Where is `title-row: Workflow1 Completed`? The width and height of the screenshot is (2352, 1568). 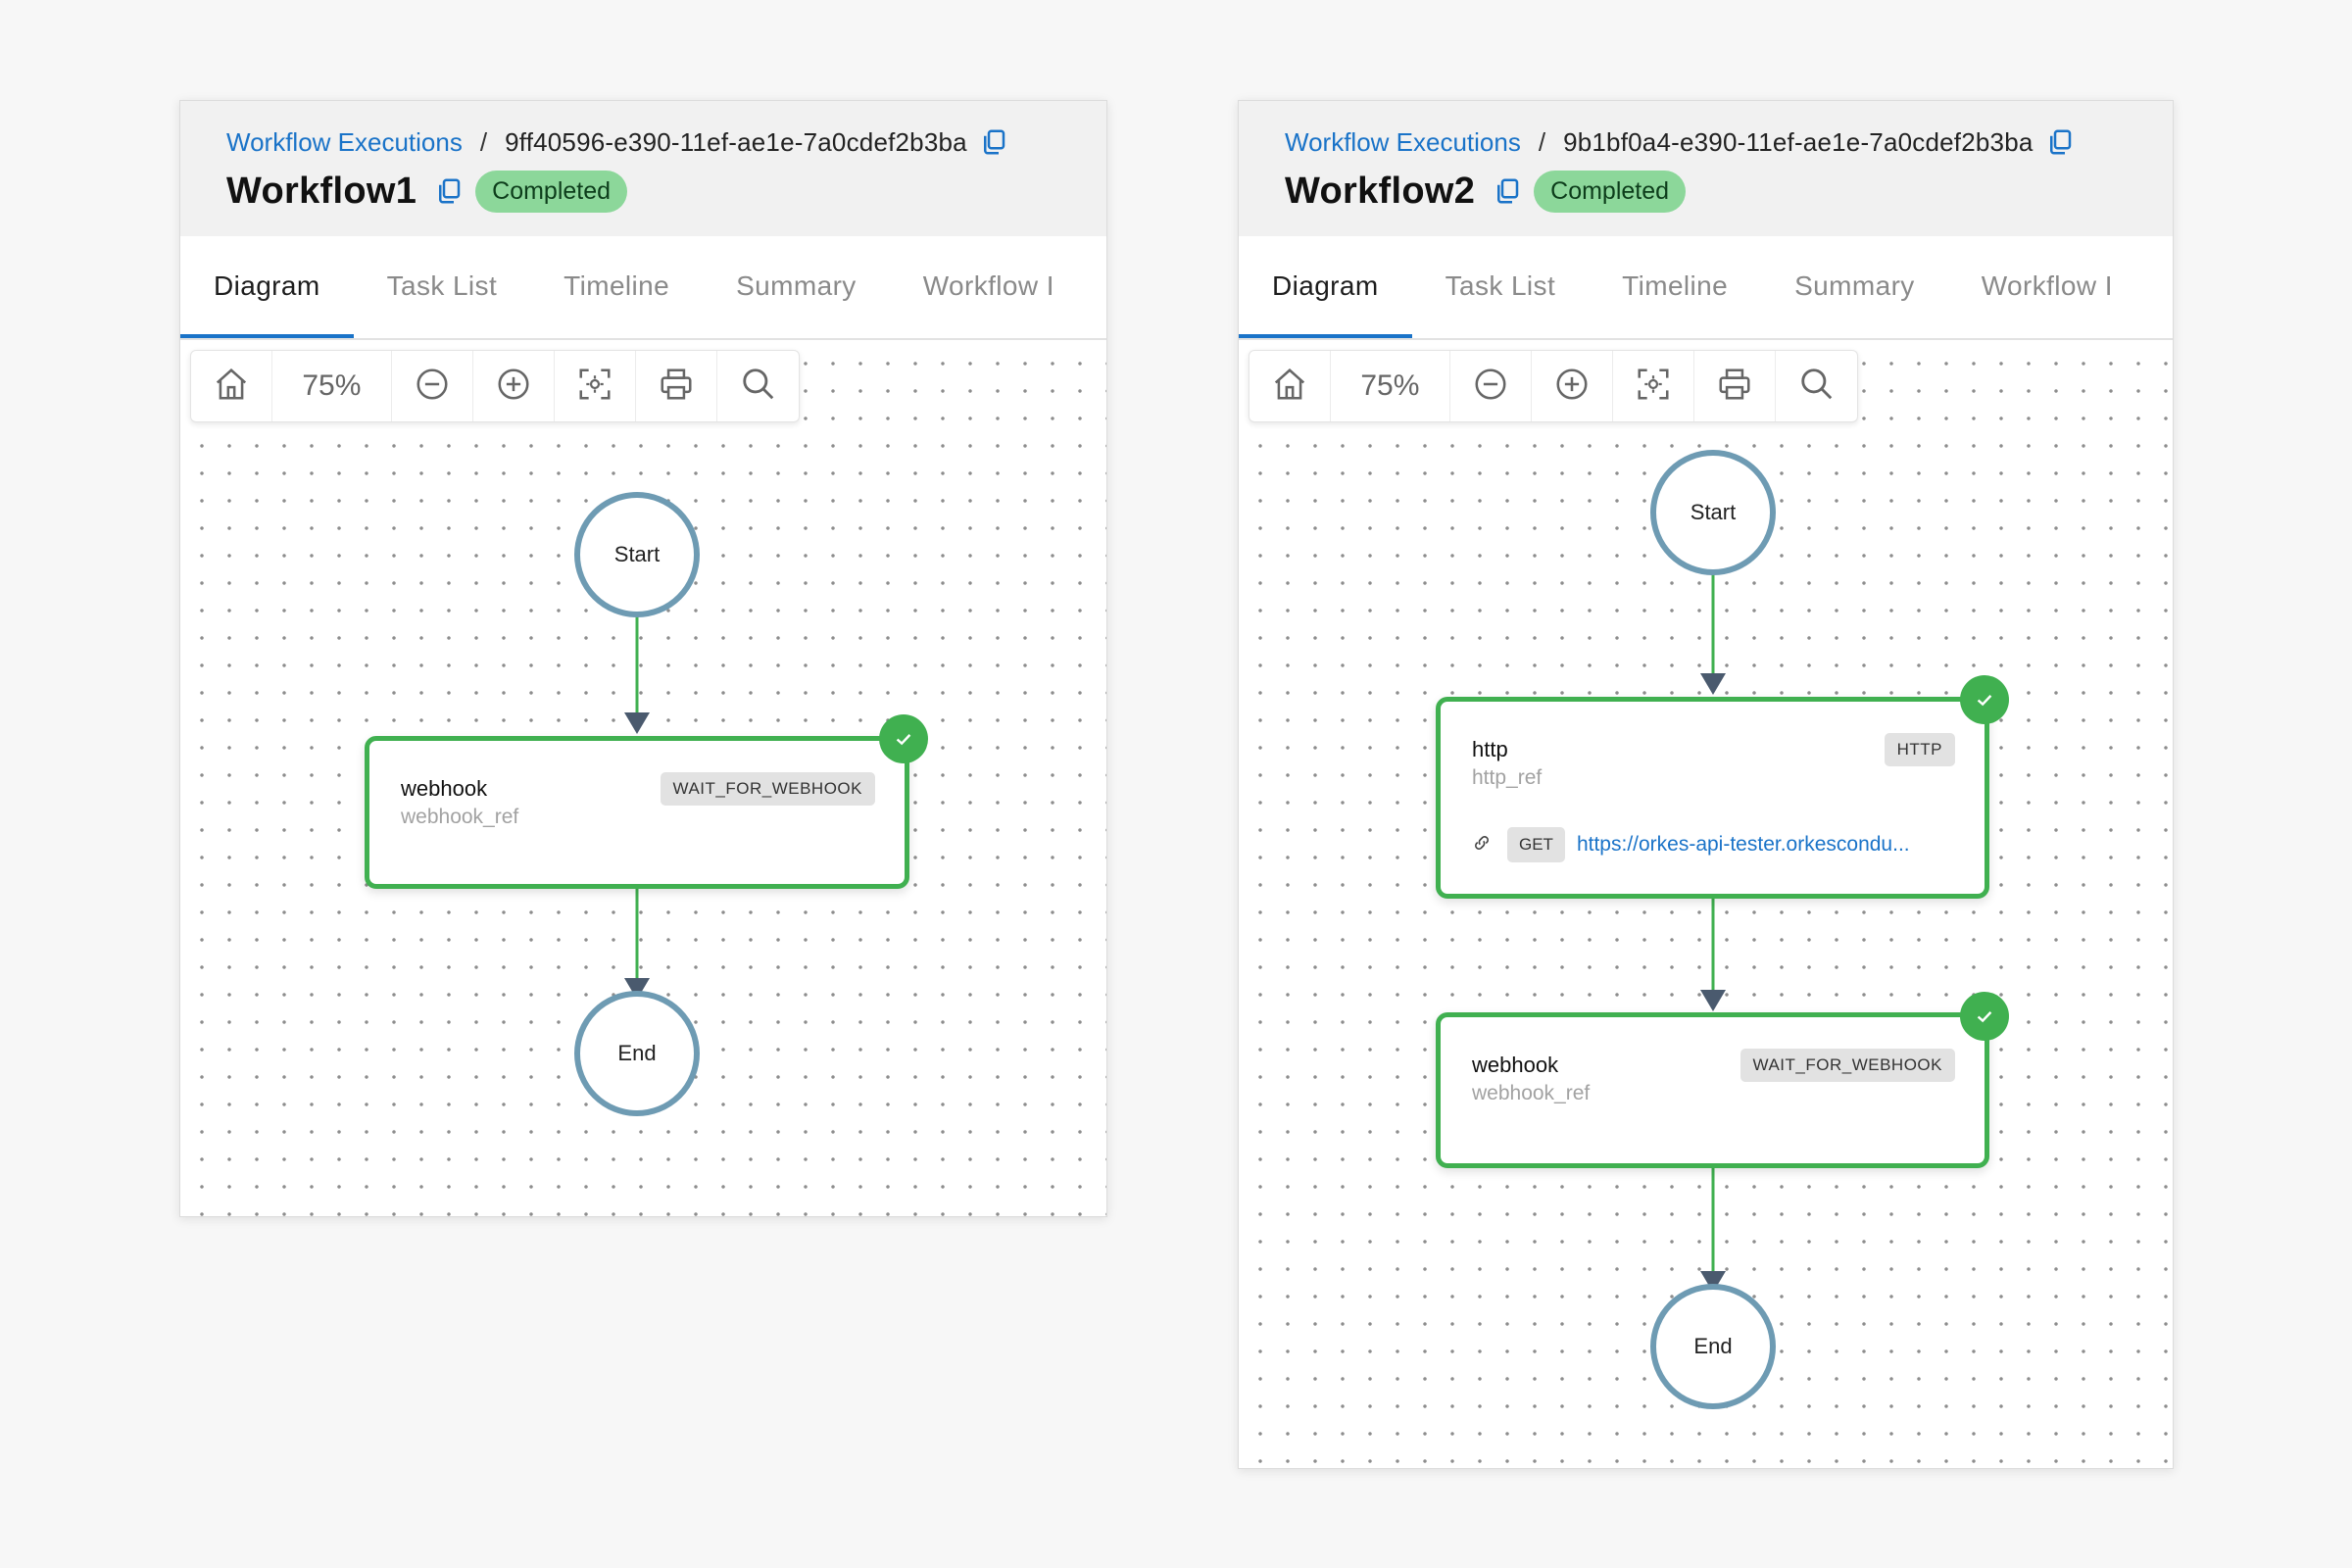 title-row: Workflow1 Completed is located at coordinates (427, 191).